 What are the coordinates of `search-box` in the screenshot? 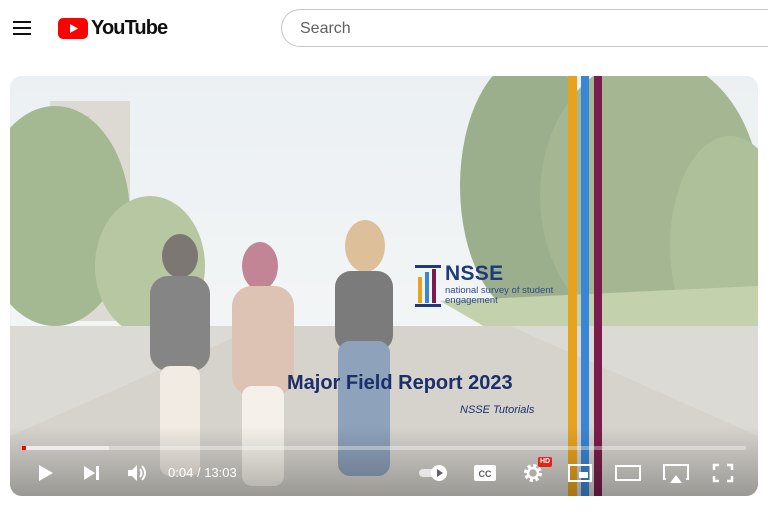 It's located at (524, 28).